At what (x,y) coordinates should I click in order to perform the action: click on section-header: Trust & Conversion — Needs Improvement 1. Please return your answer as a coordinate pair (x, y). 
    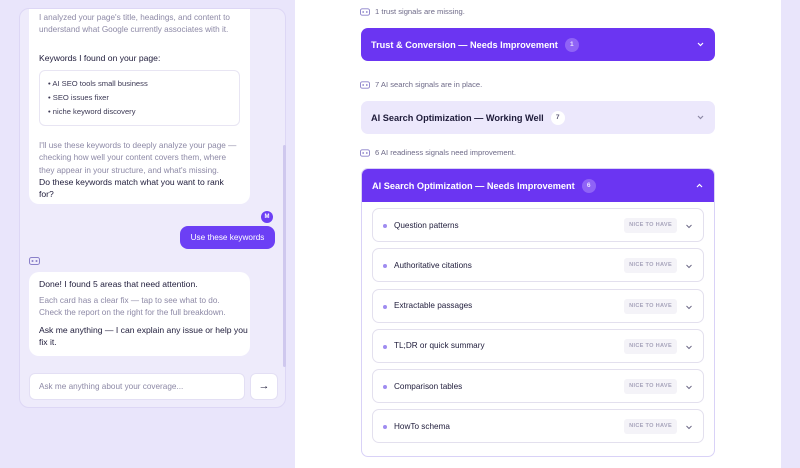
    Looking at the image, I should click on (538, 44).